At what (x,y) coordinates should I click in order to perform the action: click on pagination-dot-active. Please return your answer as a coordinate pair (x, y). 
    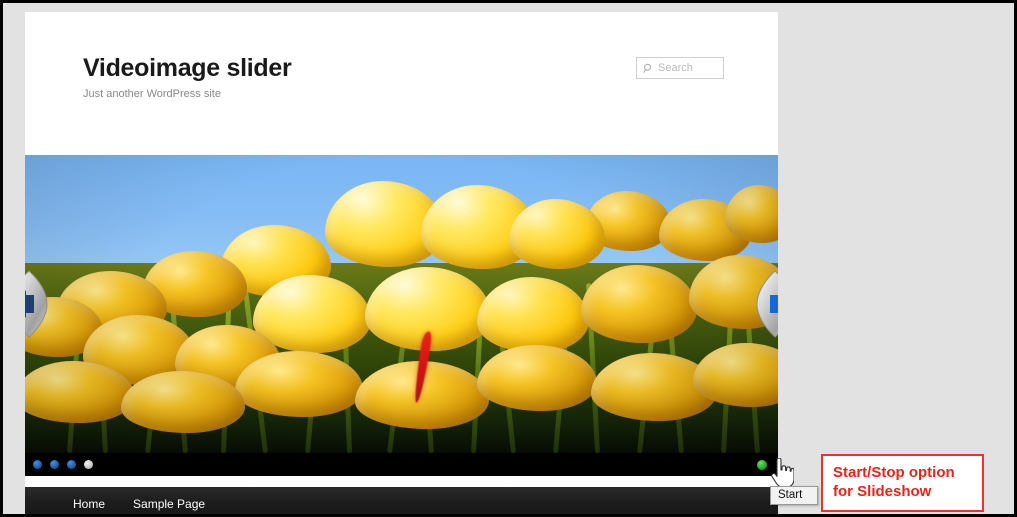
    Looking at the image, I should click on (88, 464).